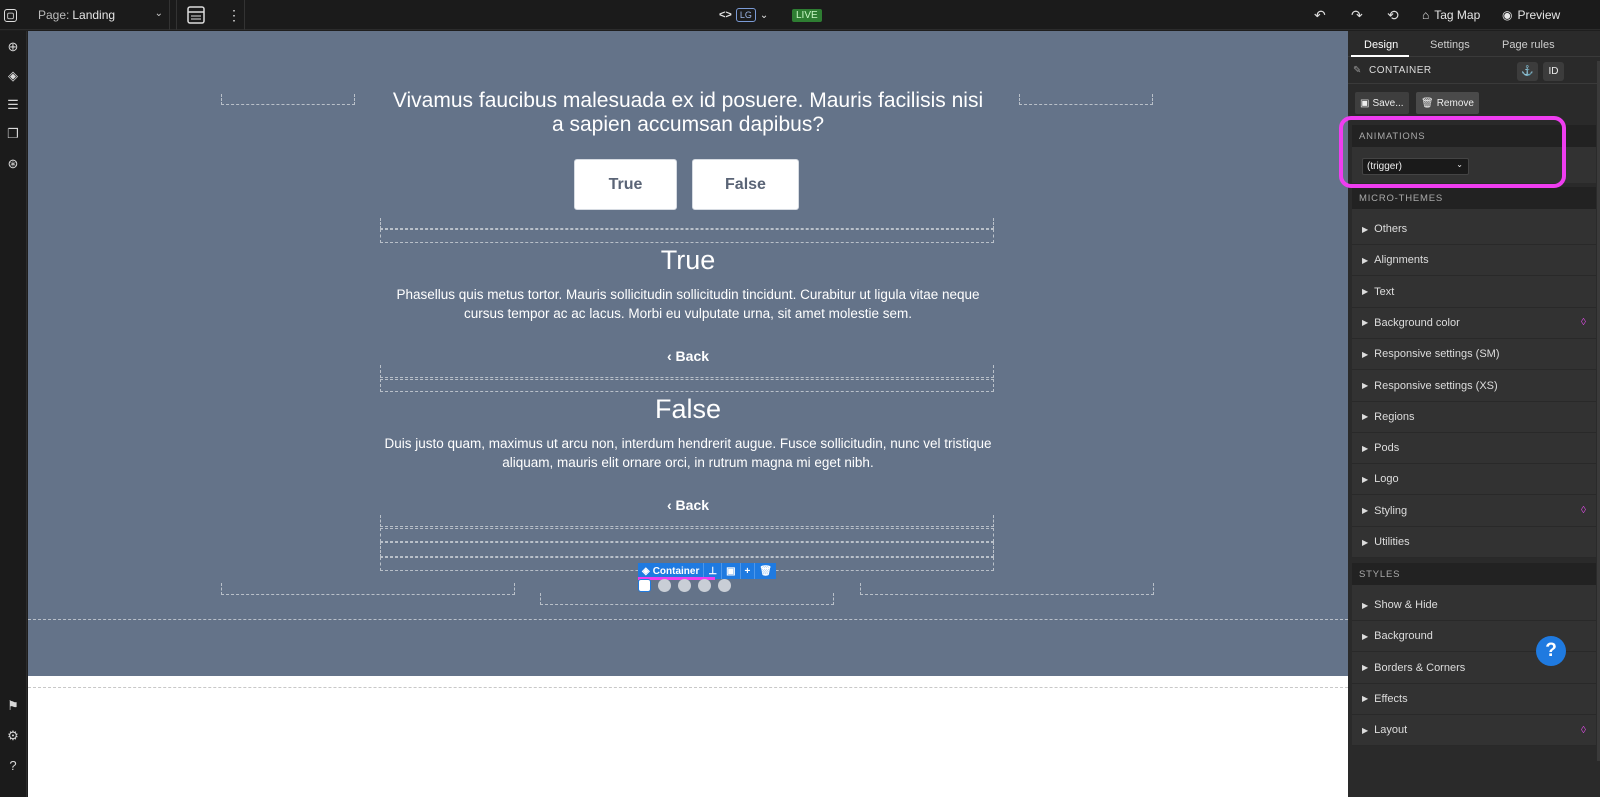  Describe the element at coordinates (13, 706) in the screenshot. I see `flag-icon: ⚑` at that location.